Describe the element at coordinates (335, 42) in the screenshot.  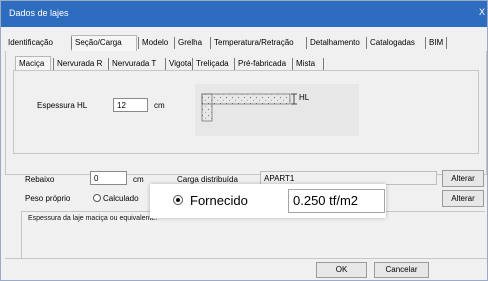
I see `tab-detalhamento: Detalhamento` at that location.